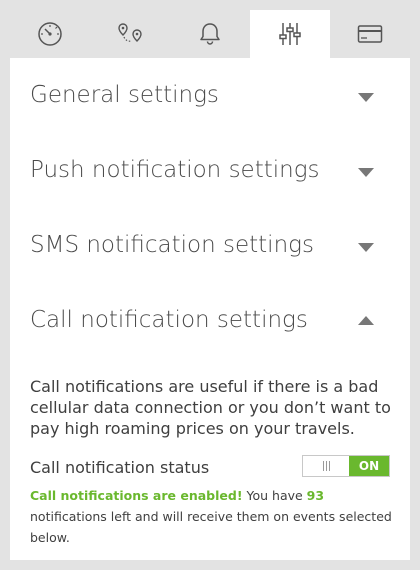 The image size is (420, 570). I want to click on credit-card-icon, so click(370, 34).